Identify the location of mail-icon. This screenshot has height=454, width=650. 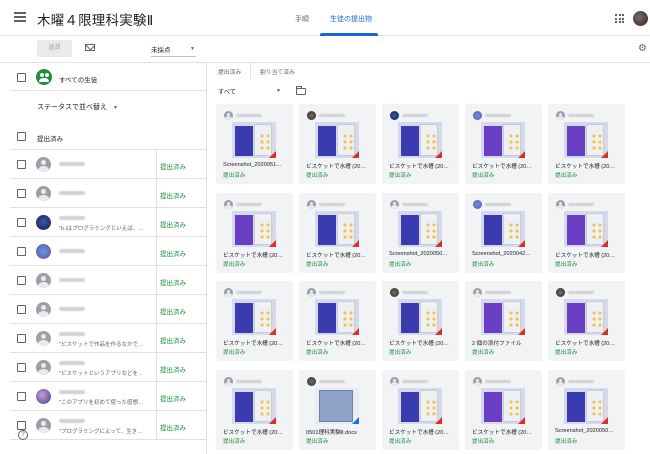
(90, 47).